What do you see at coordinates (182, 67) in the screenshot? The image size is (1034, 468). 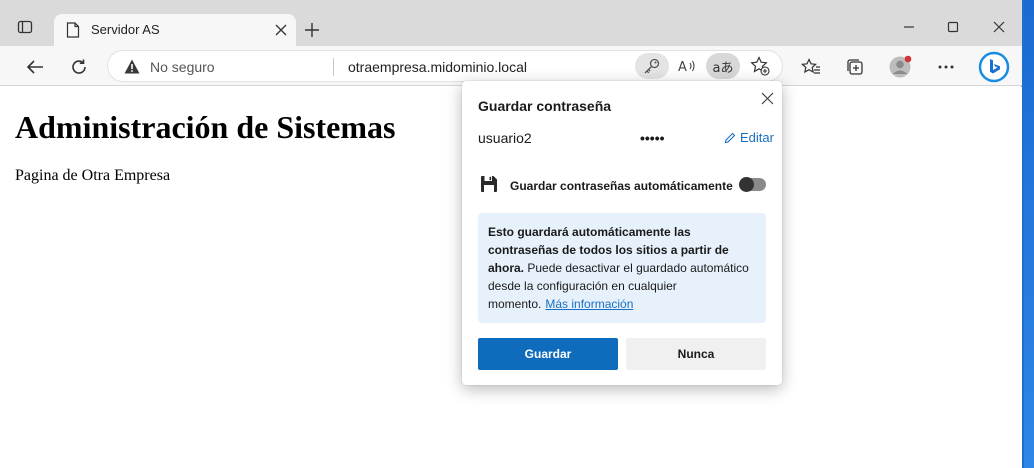 I see `not-secure-label: No seguro` at bounding box center [182, 67].